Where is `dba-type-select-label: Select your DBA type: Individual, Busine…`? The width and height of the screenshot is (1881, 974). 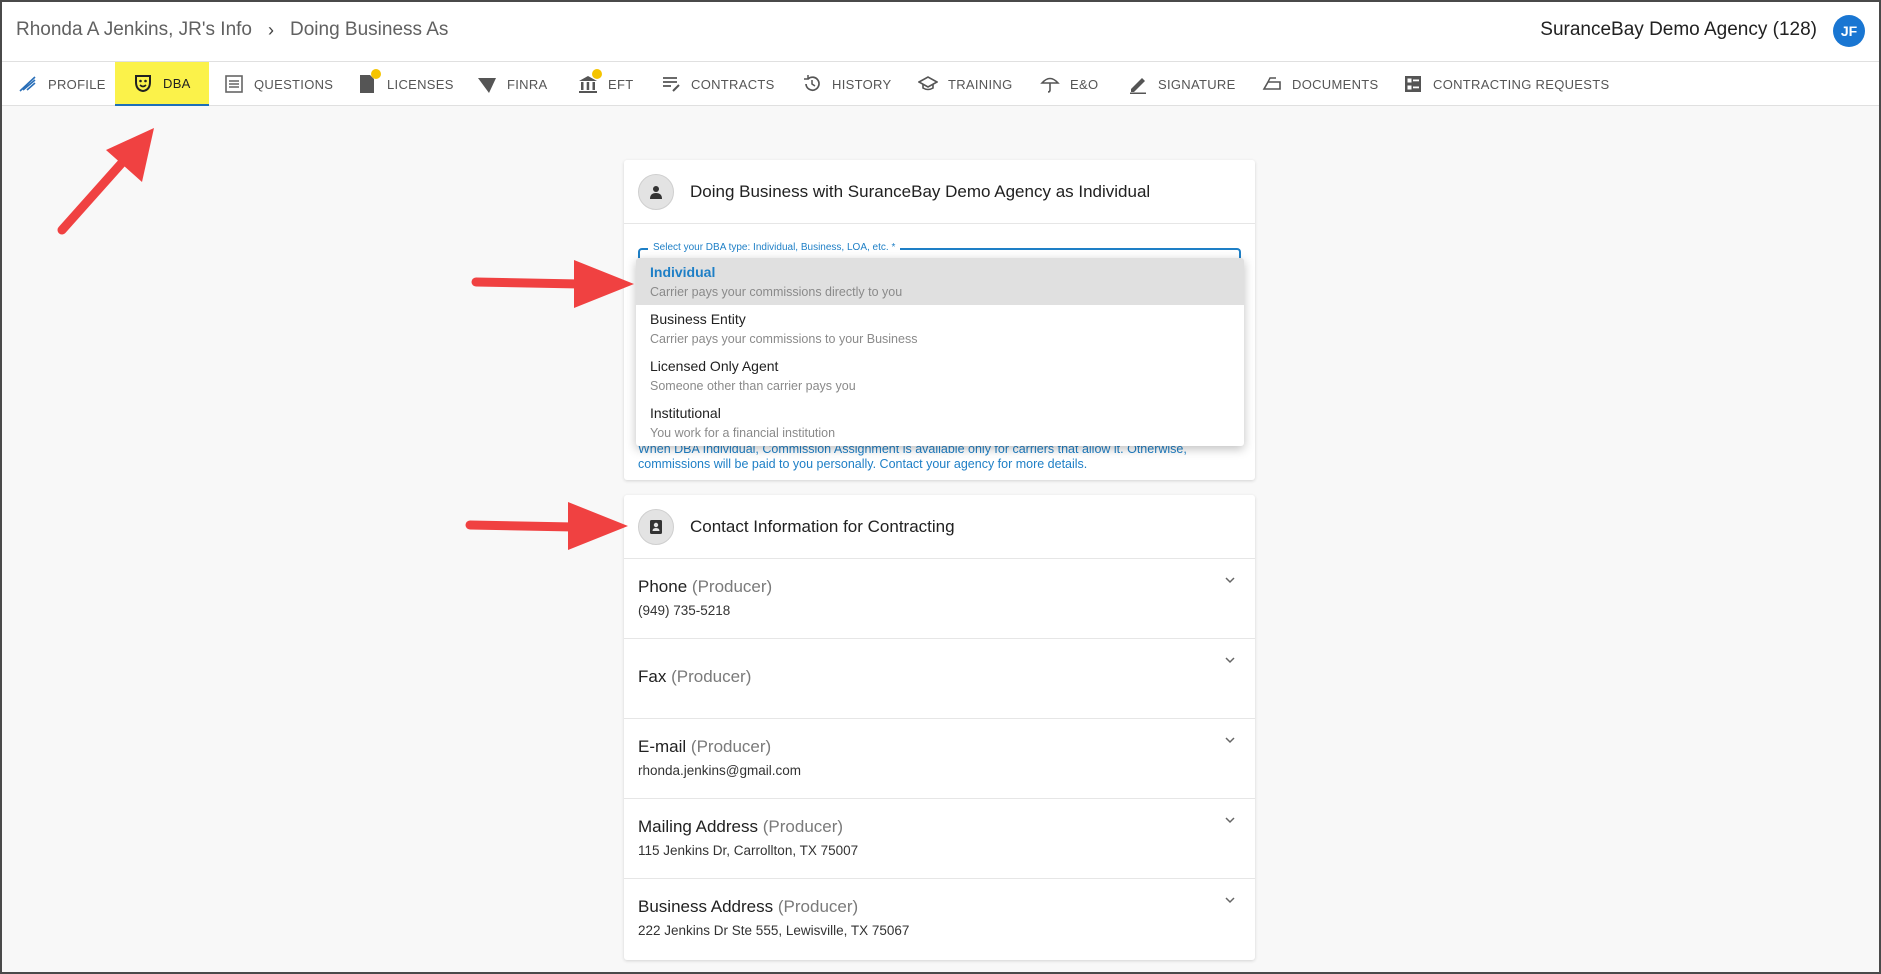
dba-type-select-label: Select your DBA type: Individual, Busine… is located at coordinates (774, 247).